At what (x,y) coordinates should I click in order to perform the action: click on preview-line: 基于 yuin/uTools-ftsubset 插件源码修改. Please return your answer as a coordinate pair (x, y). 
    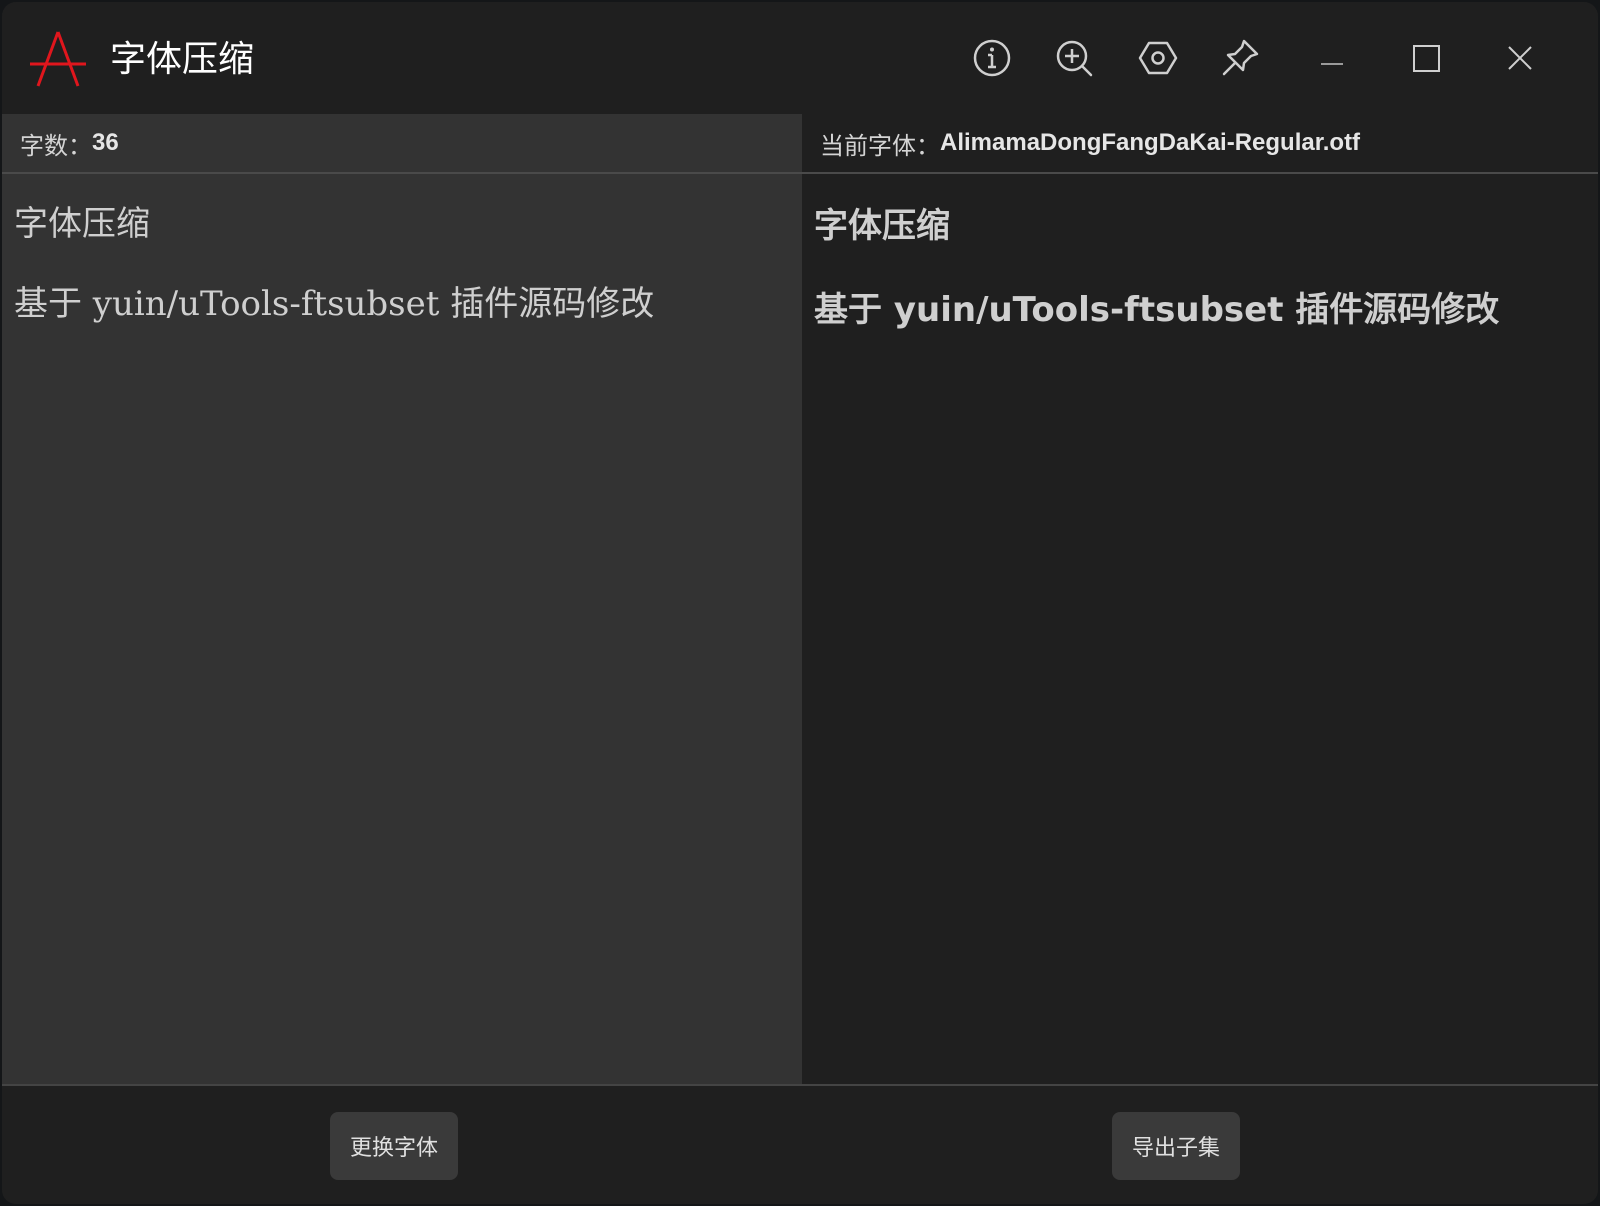
    Looking at the image, I should click on (1157, 310).